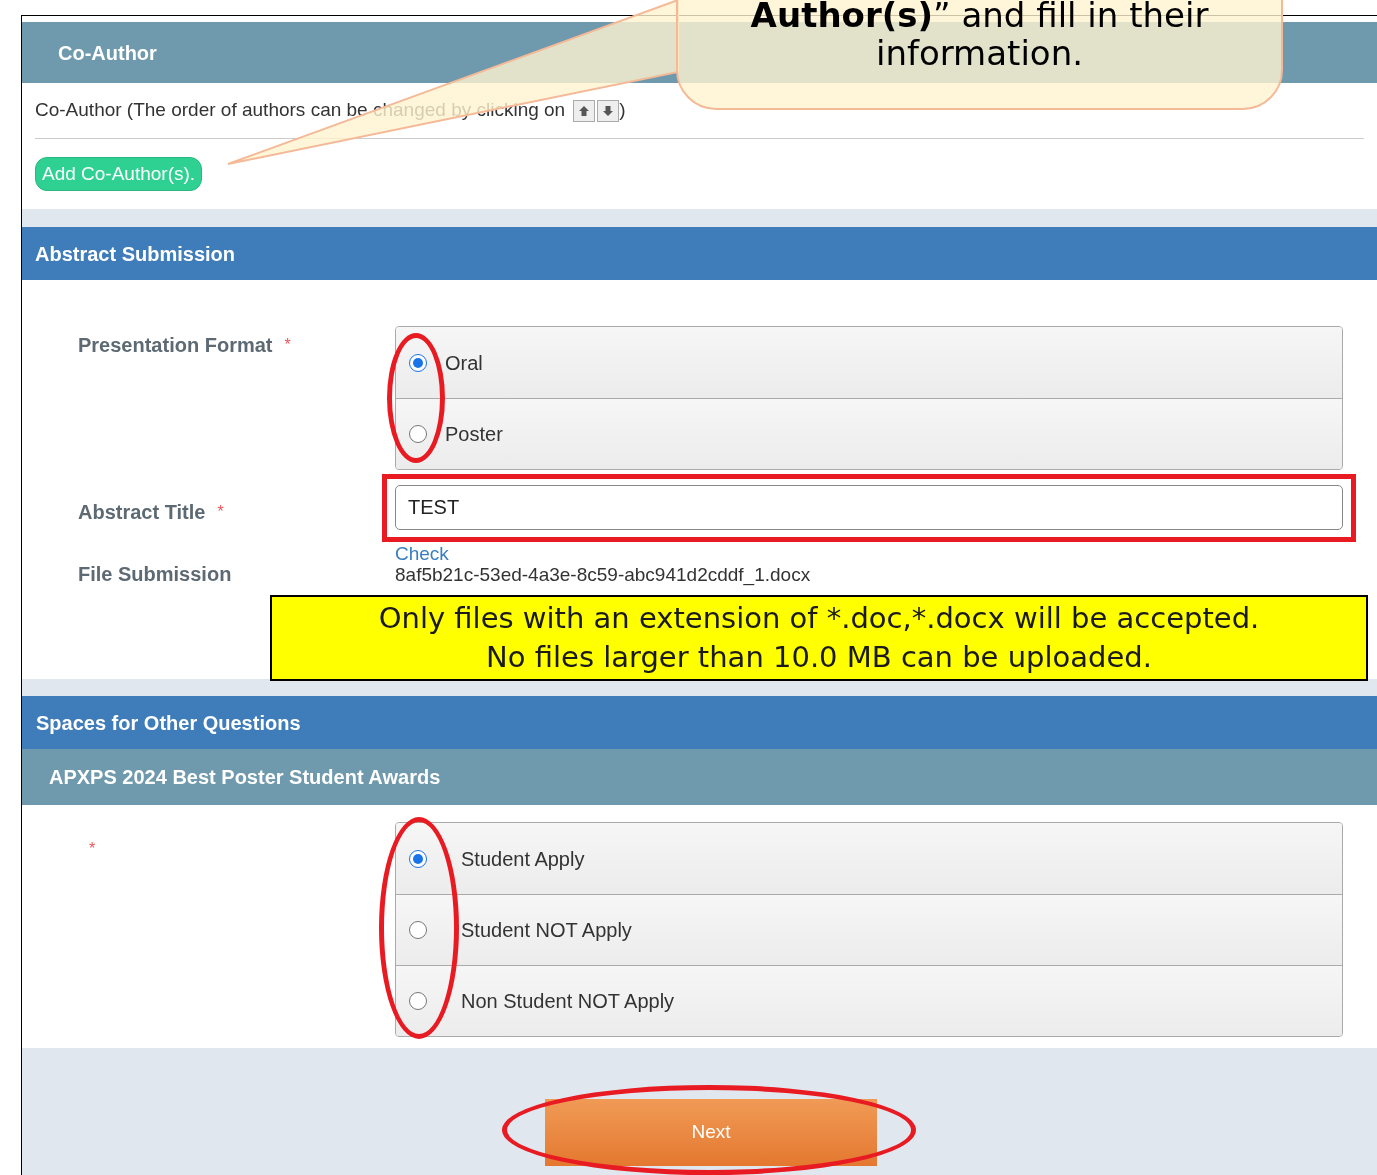  I want to click on notice-text: Only files with an extension of *.doc,*.docx will be accepted., so click(819, 618).